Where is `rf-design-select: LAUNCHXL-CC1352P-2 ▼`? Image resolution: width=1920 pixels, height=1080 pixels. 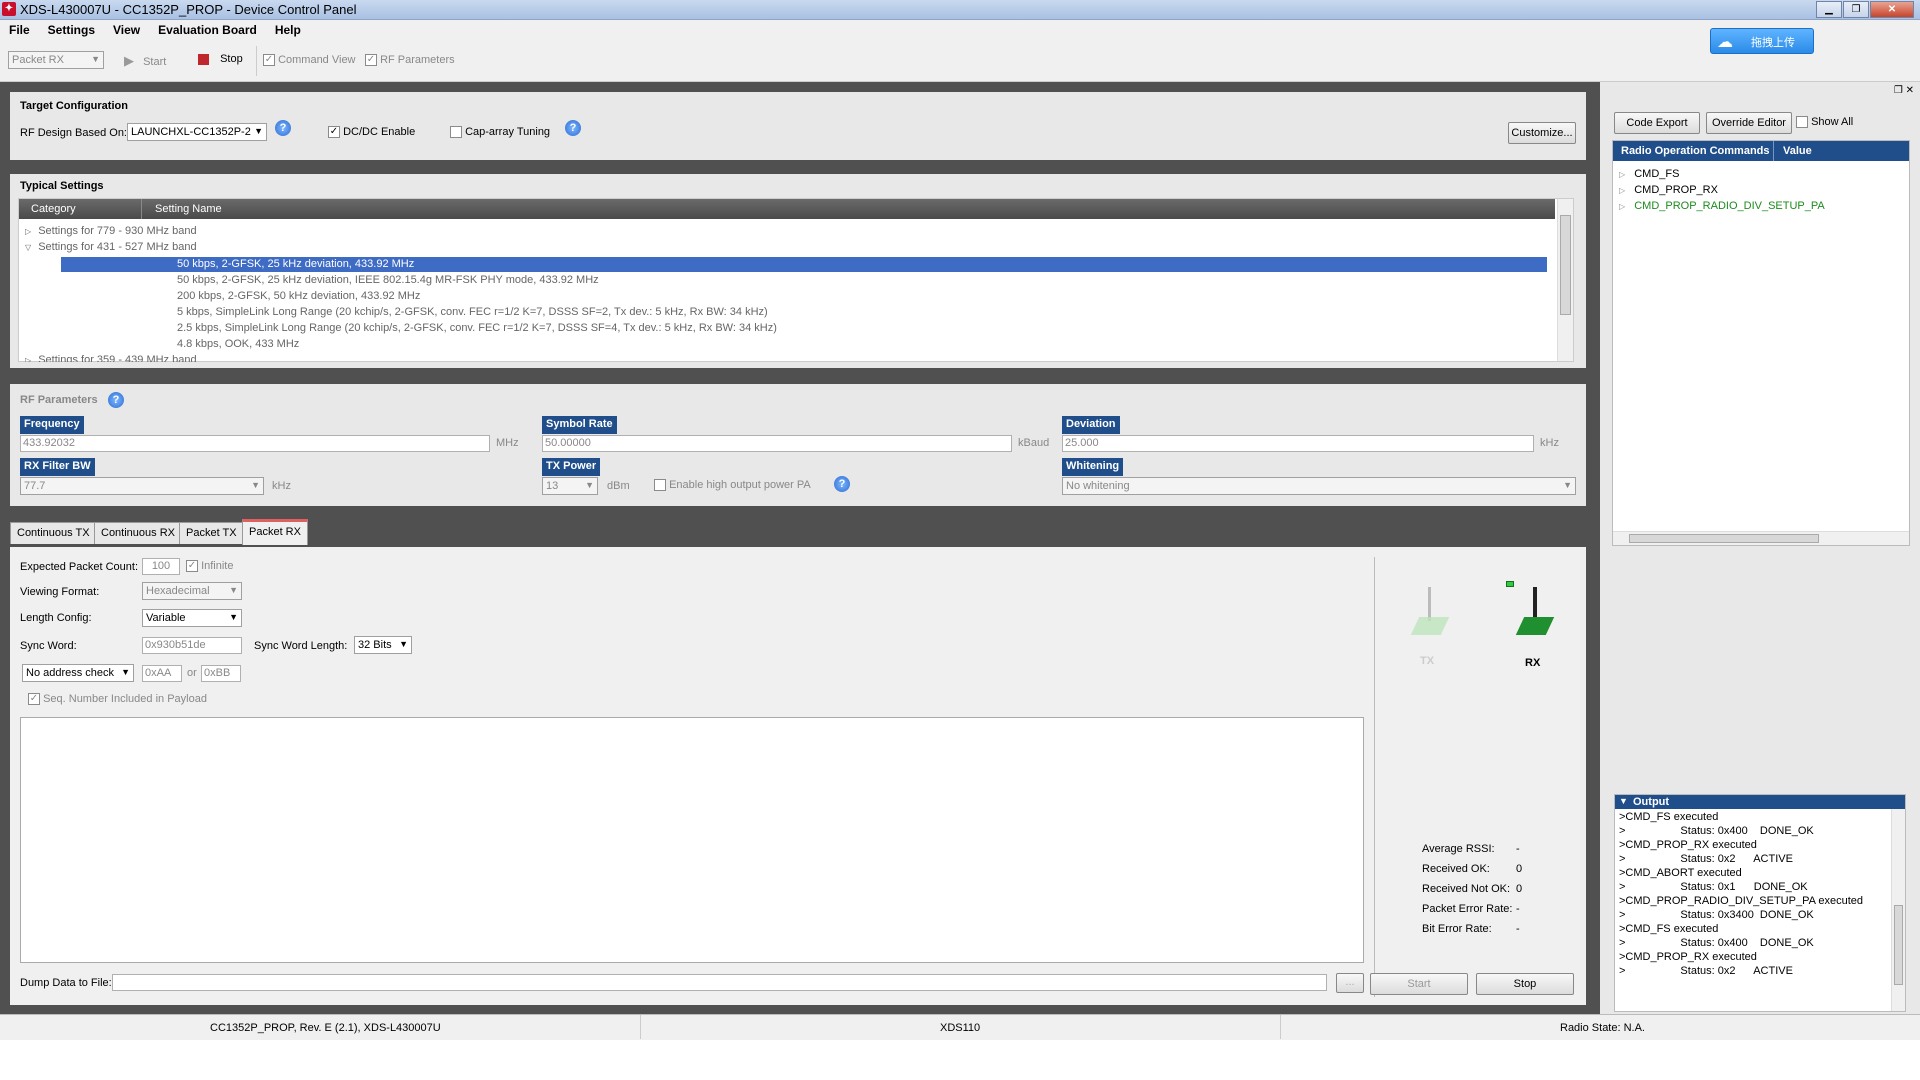
rf-design-select: LAUNCHXL-CC1352P-2 ▼ is located at coordinates (197, 132).